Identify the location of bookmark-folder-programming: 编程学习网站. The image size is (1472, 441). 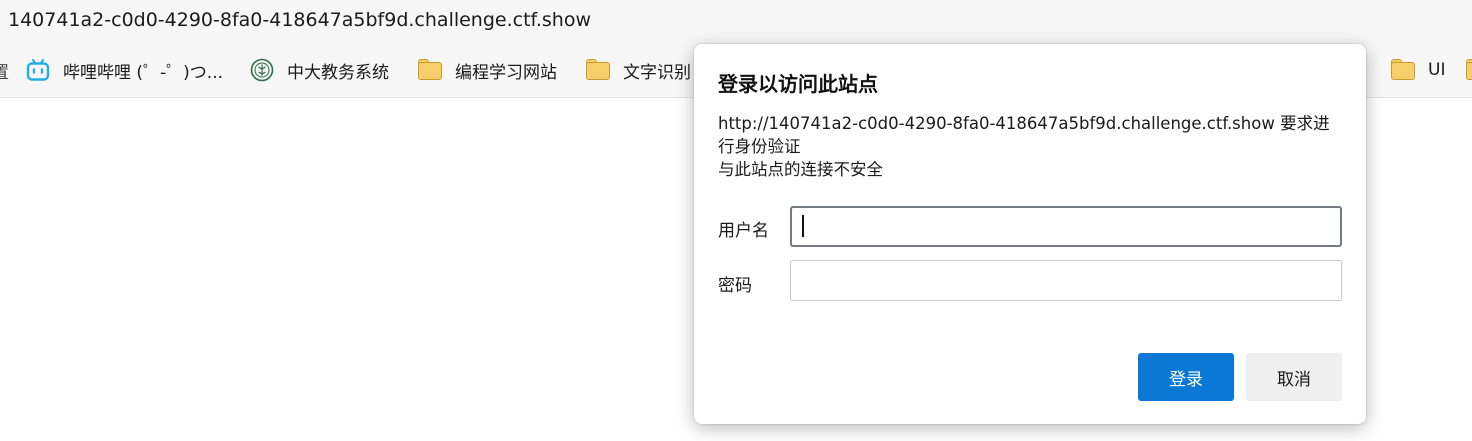
(487, 70).